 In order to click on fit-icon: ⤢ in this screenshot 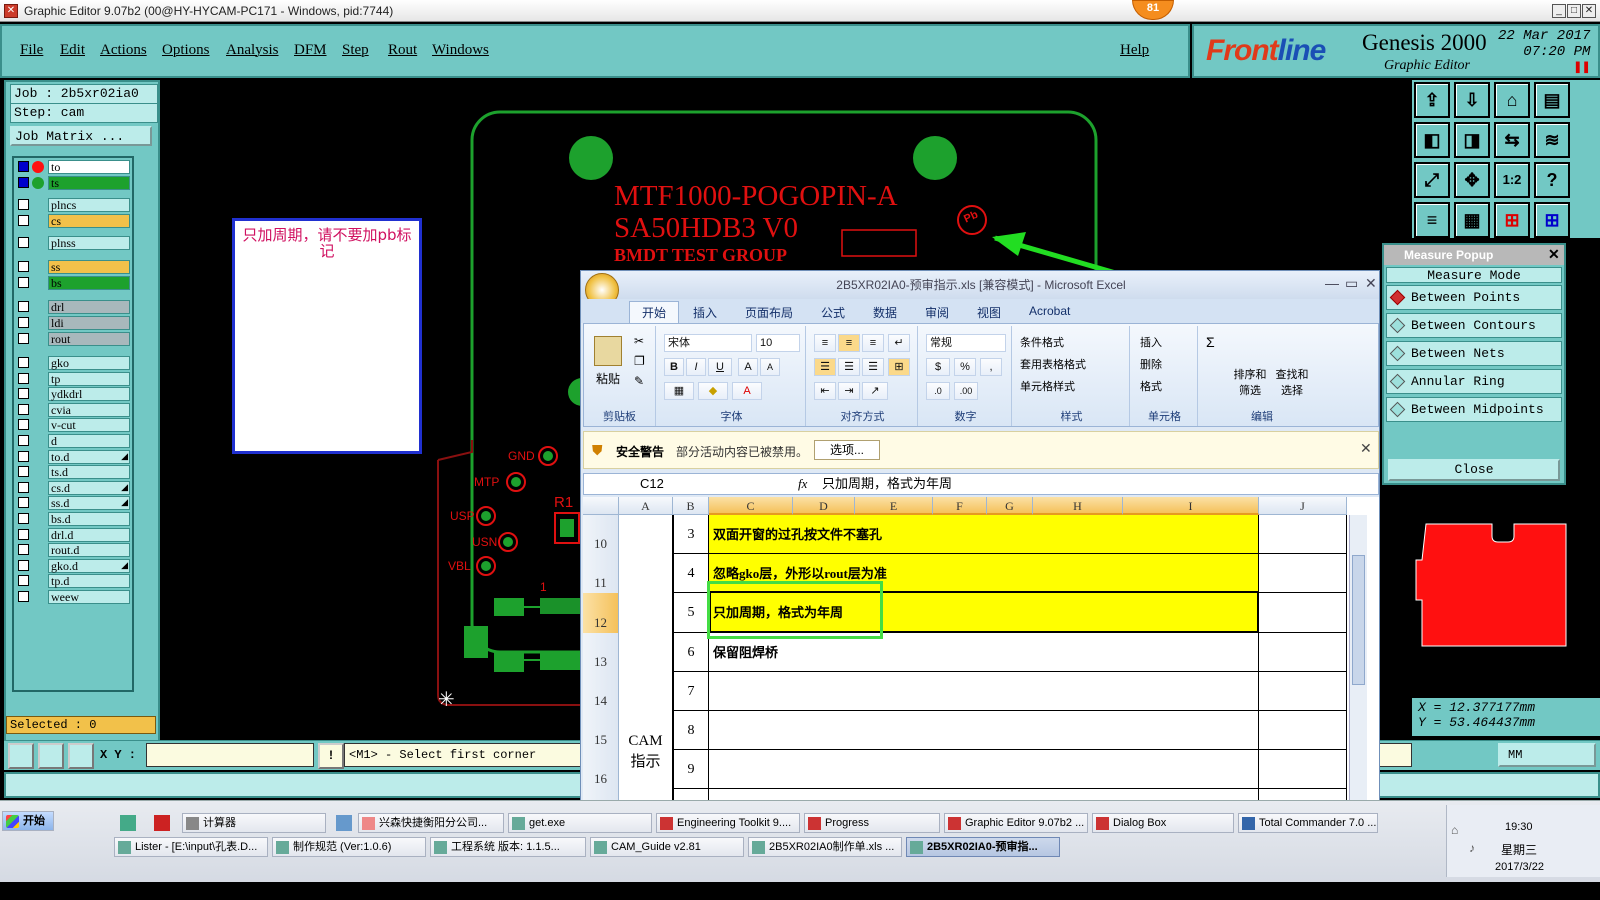, I will do `click(1432, 180)`.